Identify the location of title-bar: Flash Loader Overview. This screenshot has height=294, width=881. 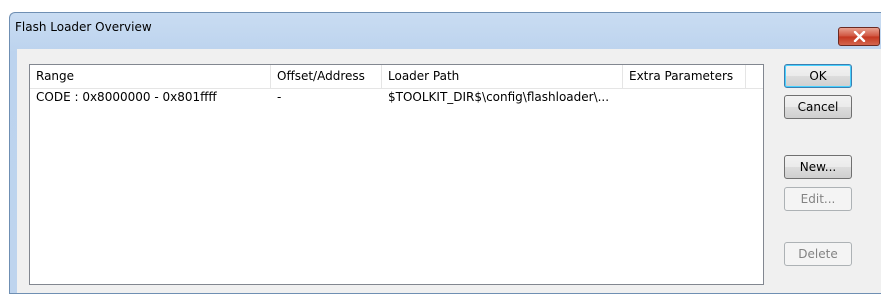
(445, 29).